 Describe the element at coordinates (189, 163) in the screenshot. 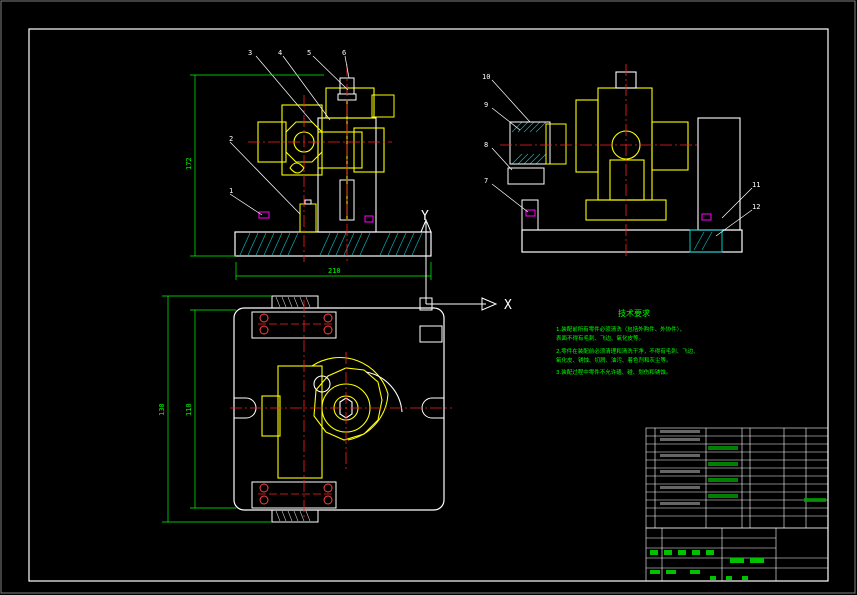

I see `dim-front-height: 172` at that location.